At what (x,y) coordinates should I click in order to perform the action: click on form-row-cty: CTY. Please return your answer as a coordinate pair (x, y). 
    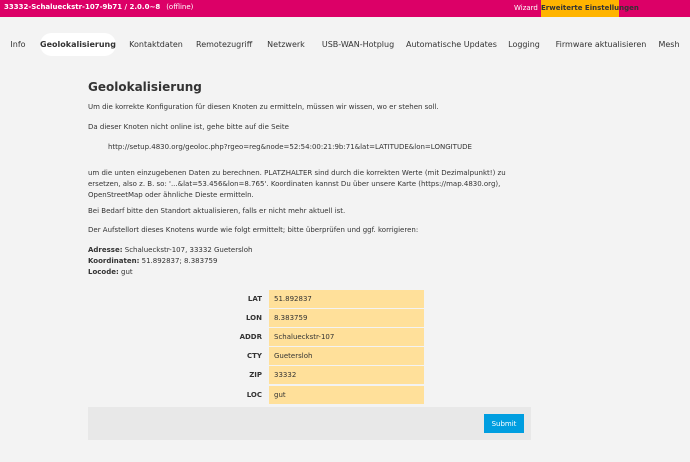
    Looking at the image, I should click on (310, 356).